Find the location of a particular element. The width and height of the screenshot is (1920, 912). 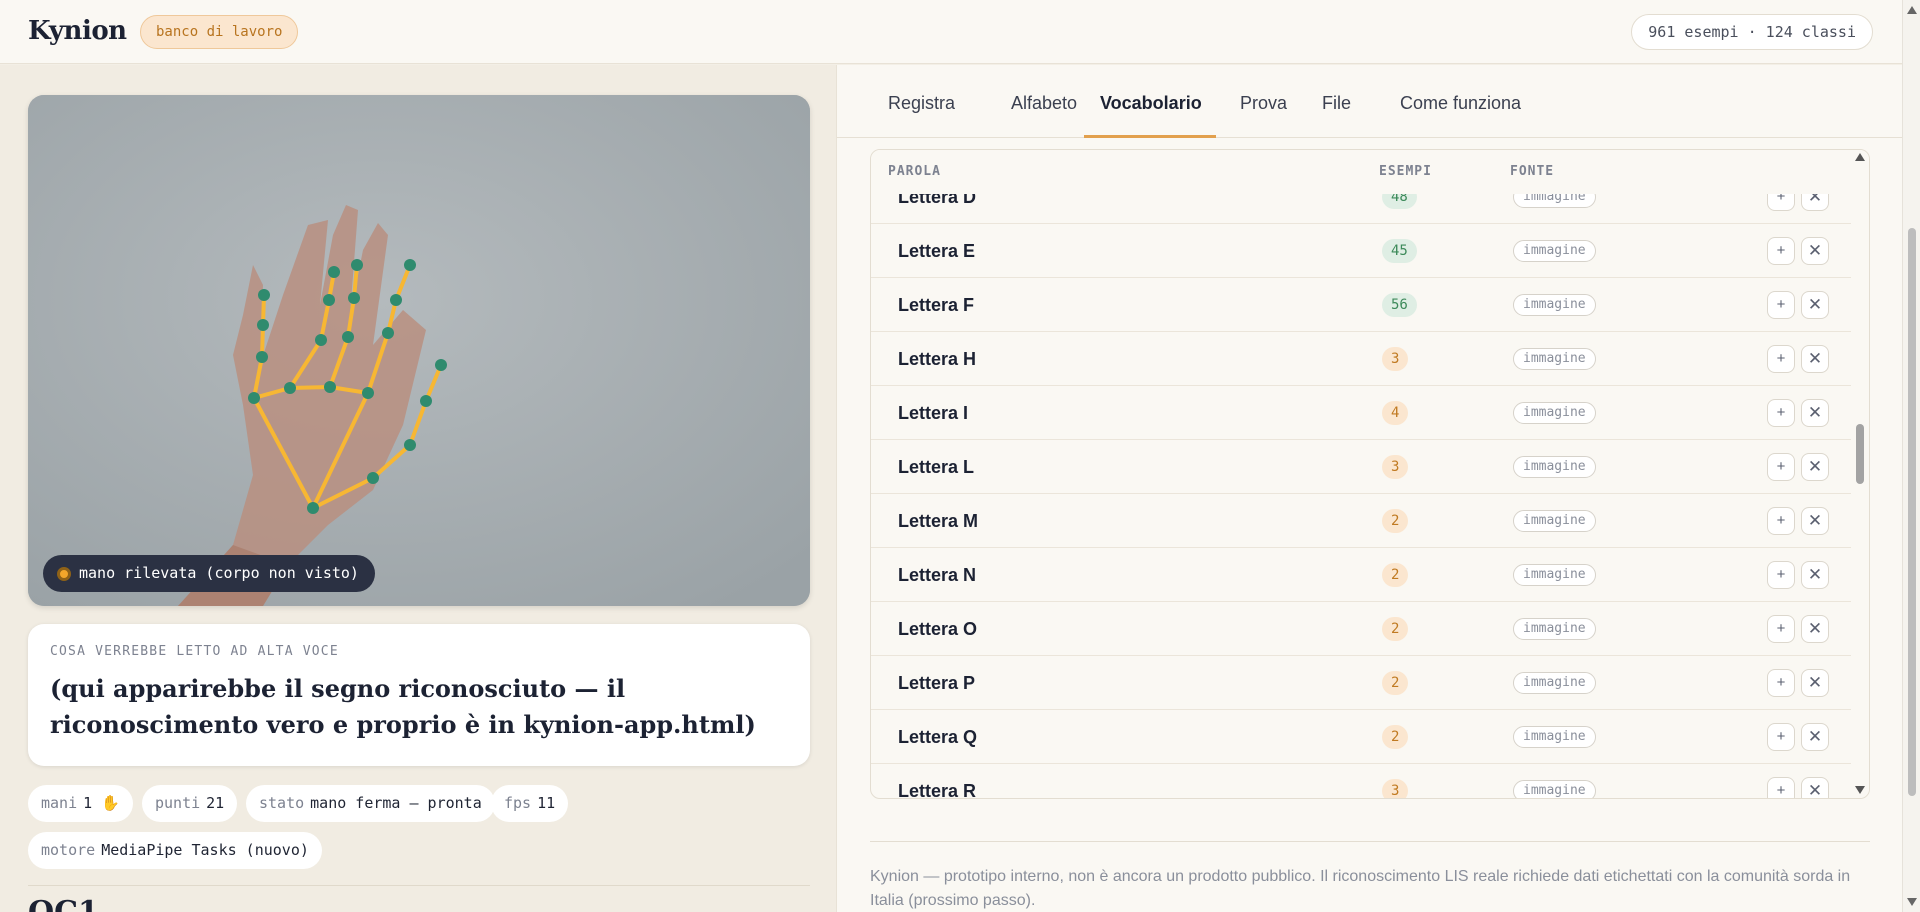

table-row: Lettera H 3 immagine + ✕ is located at coordinates (1362, 359).